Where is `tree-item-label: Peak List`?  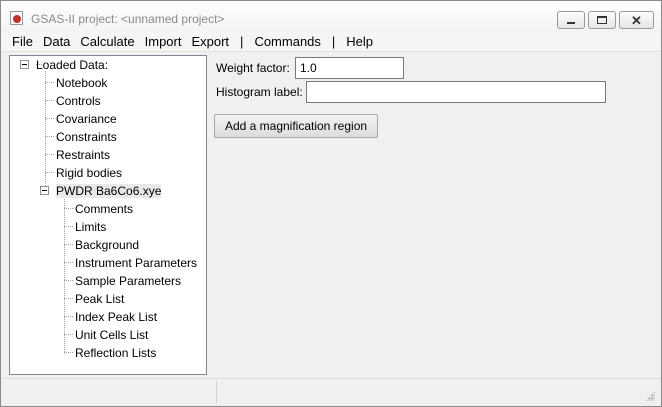
tree-item-label: Peak List is located at coordinates (100, 299).